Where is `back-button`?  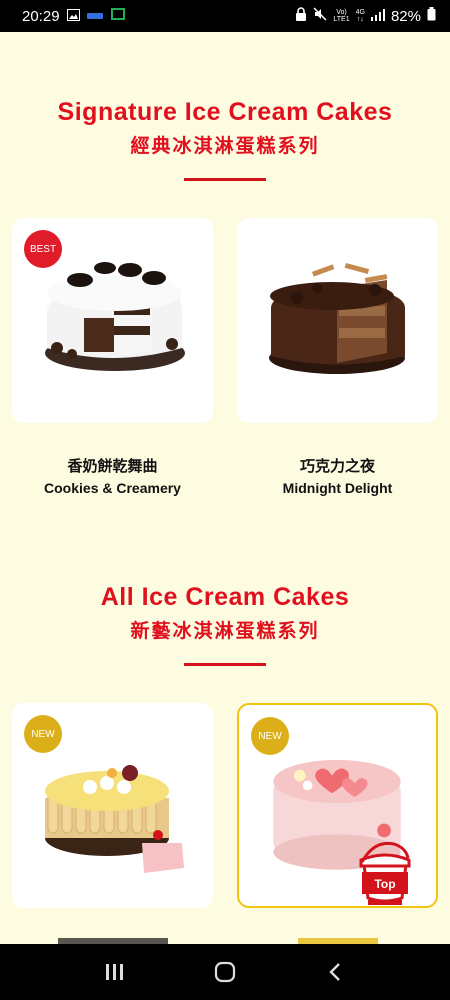
back-button is located at coordinates (335, 972).